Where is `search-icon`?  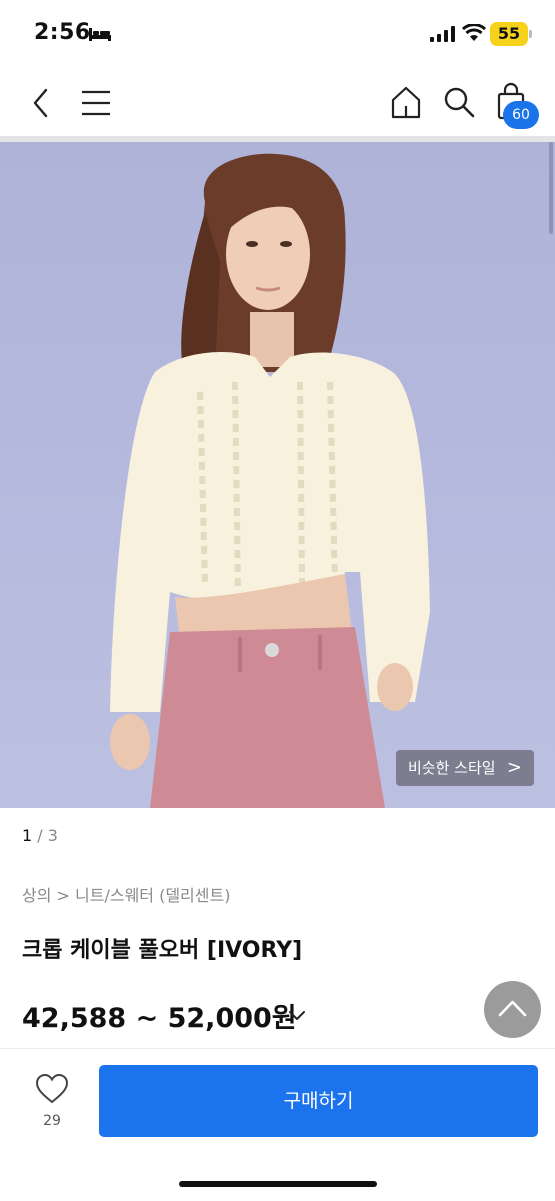 search-icon is located at coordinates (459, 102).